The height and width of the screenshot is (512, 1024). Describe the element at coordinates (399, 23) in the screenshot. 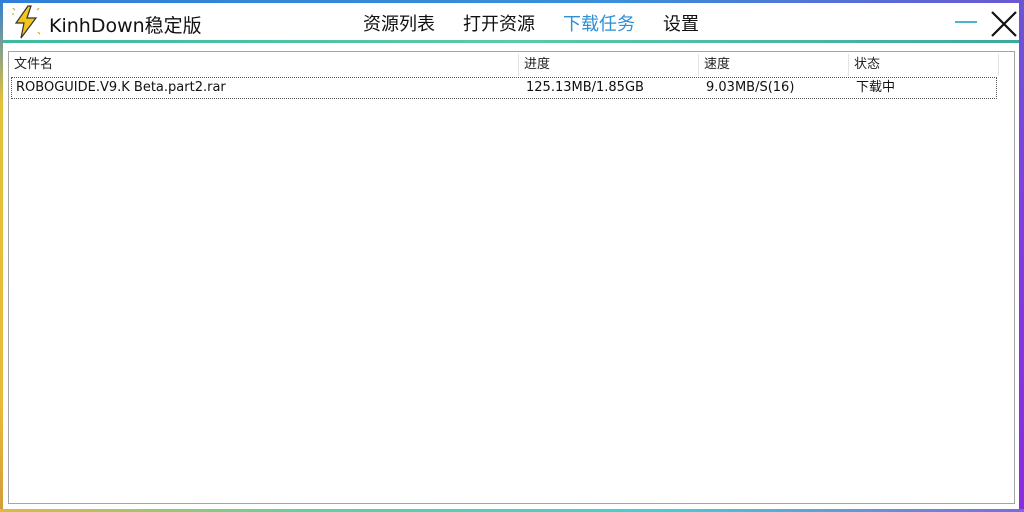

I see `nav-tab-resource-list: 资源列表` at that location.